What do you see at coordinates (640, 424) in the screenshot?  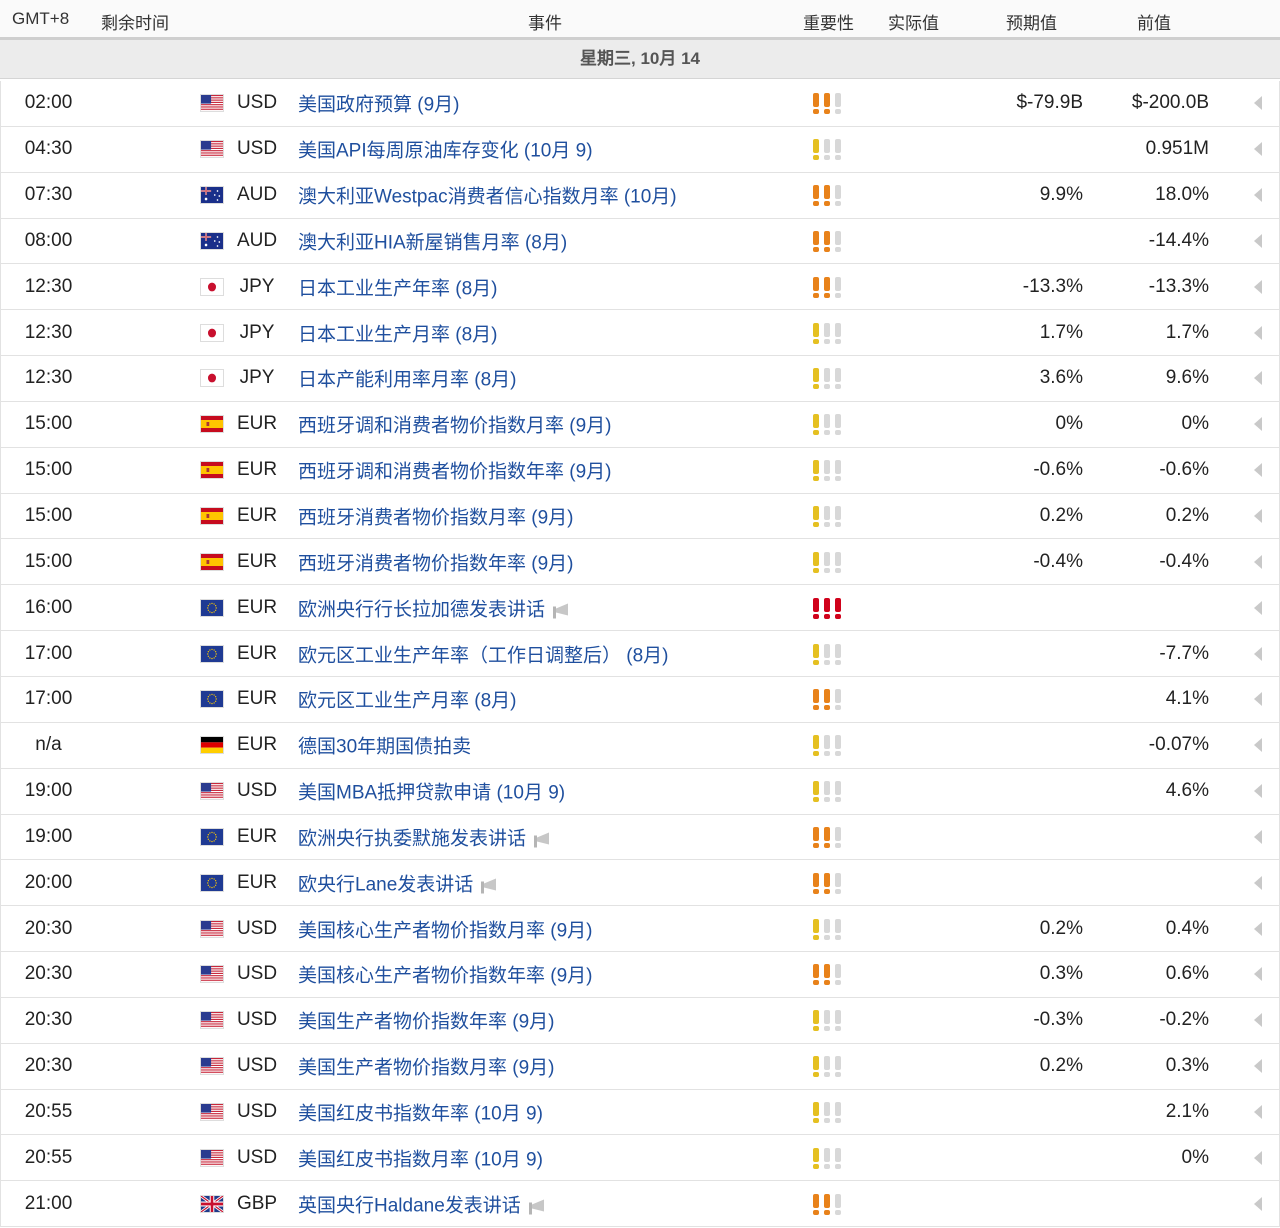 I see `event-row: 15:00 EUR 西班牙调和消费者物价指数月率 (9月) 0% 0%` at bounding box center [640, 424].